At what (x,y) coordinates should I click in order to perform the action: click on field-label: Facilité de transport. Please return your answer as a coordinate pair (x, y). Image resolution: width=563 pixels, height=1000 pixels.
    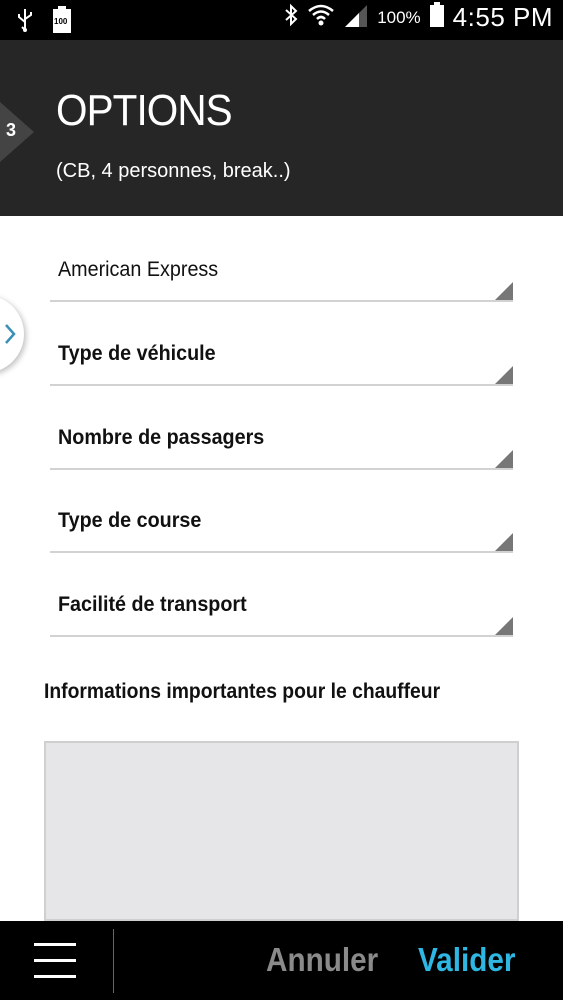
    Looking at the image, I should click on (152, 604).